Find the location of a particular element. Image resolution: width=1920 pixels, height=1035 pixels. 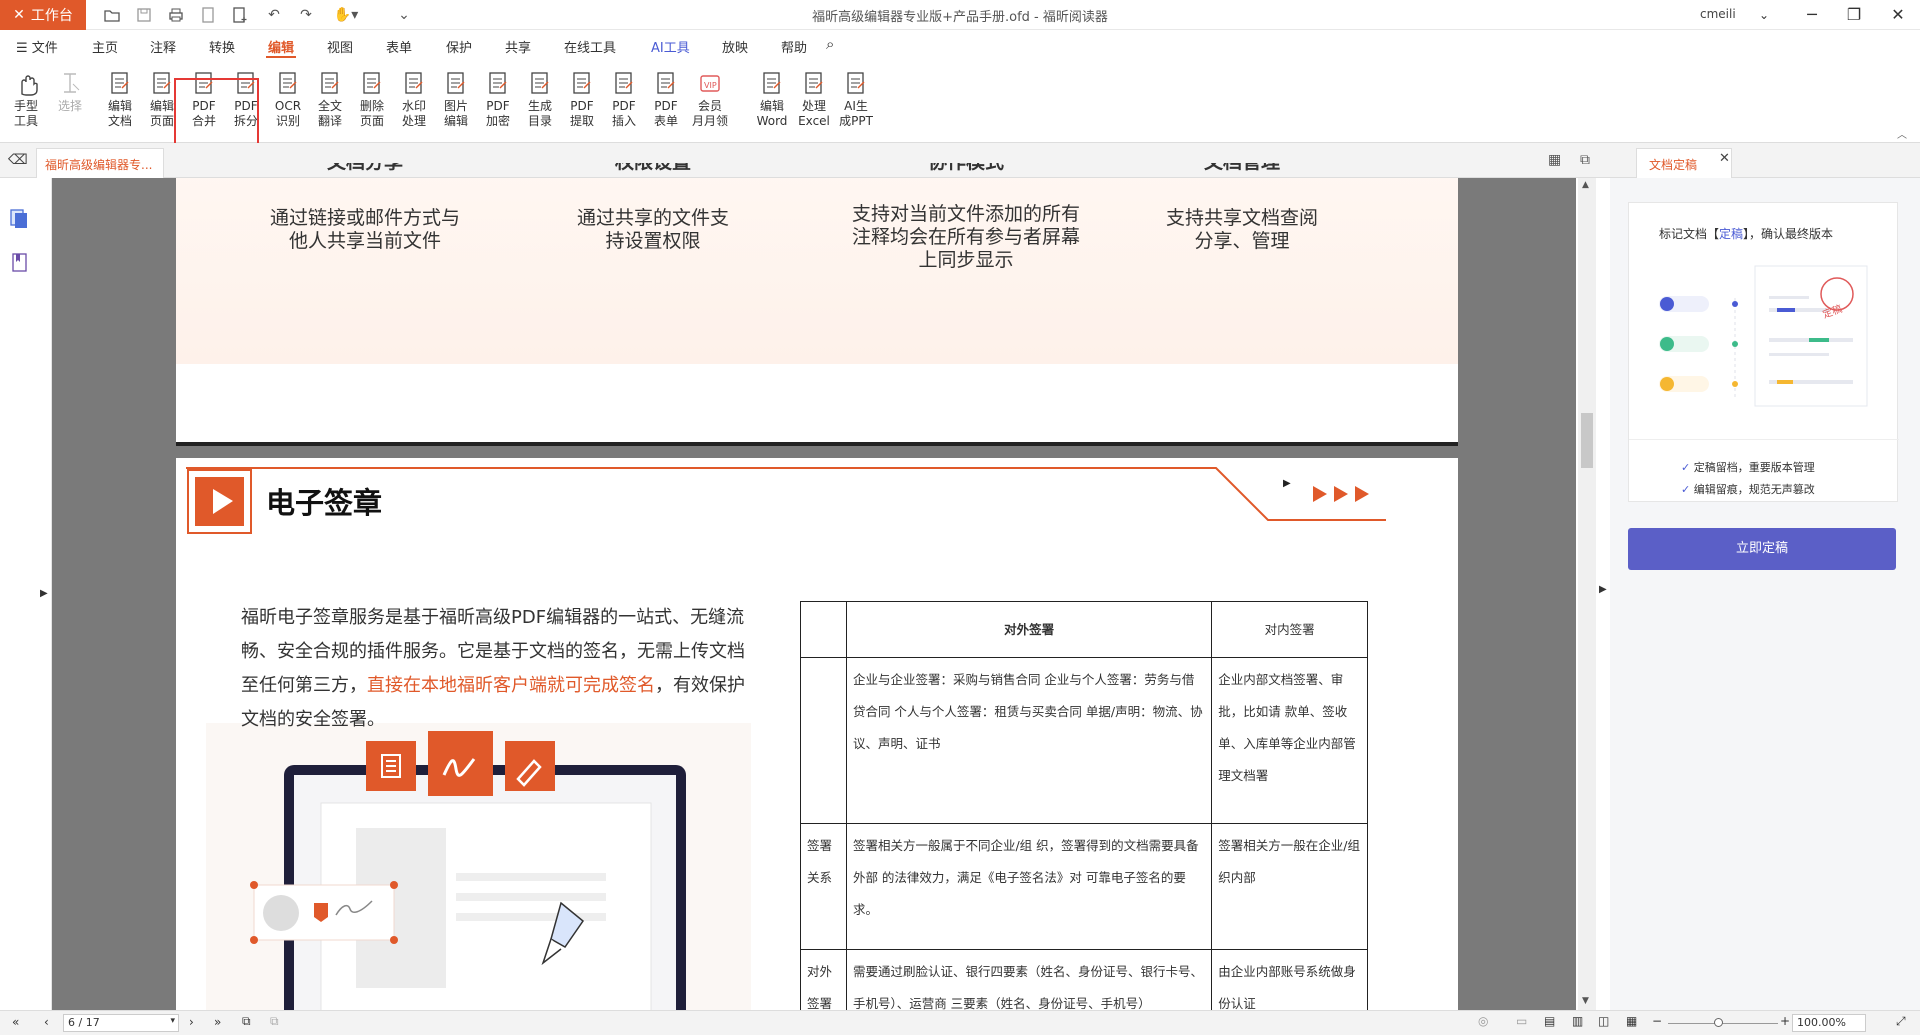

pdf-encrypt-button: PDF 加密 is located at coordinates (498, 99).